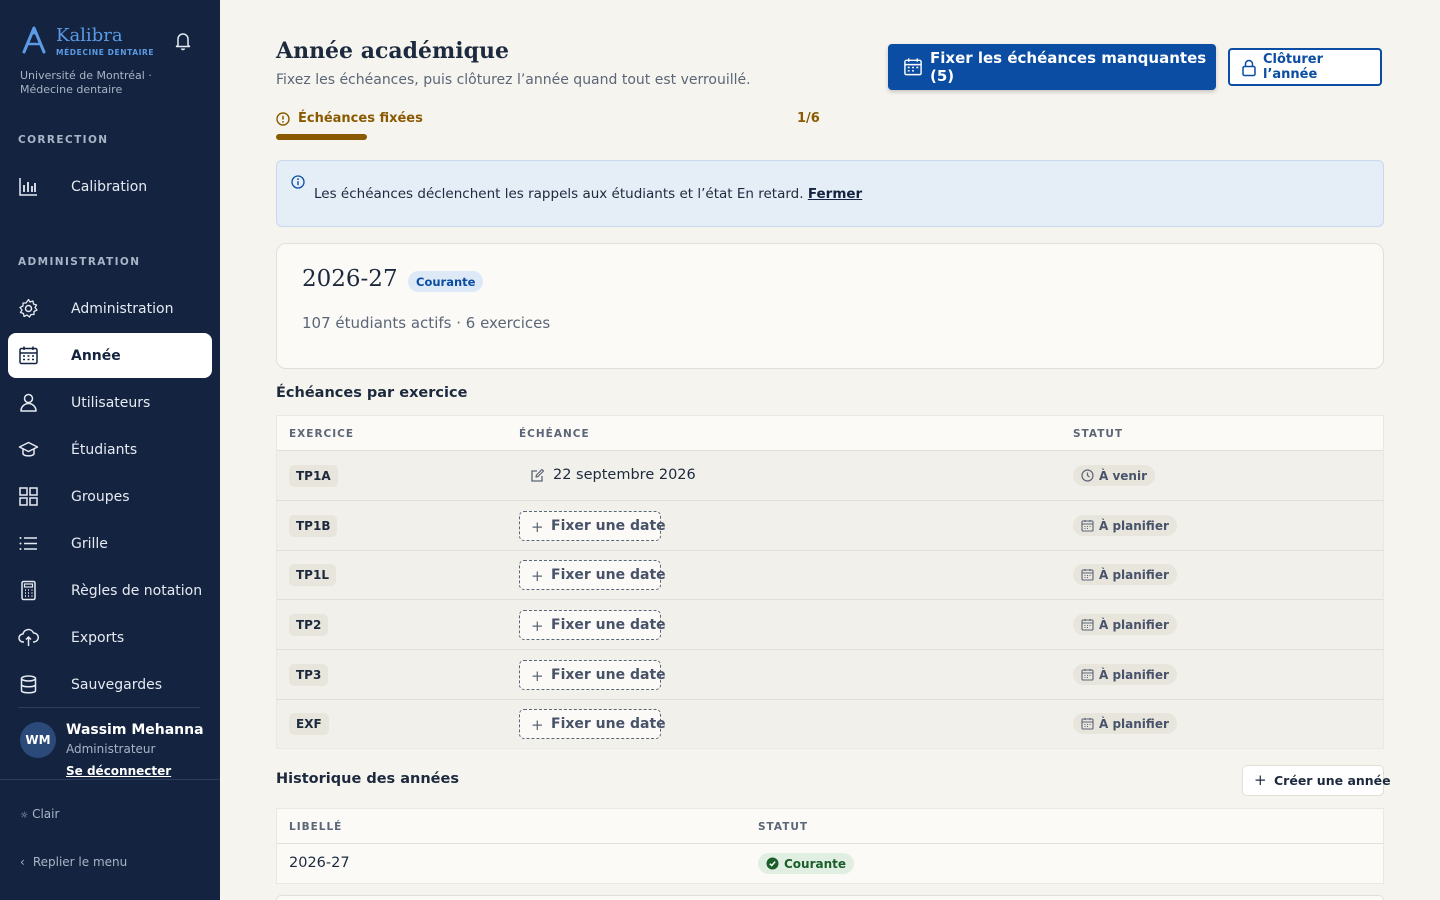 Image resolution: width=1440 pixels, height=900 pixels. I want to click on database-icon, so click(28, 684).